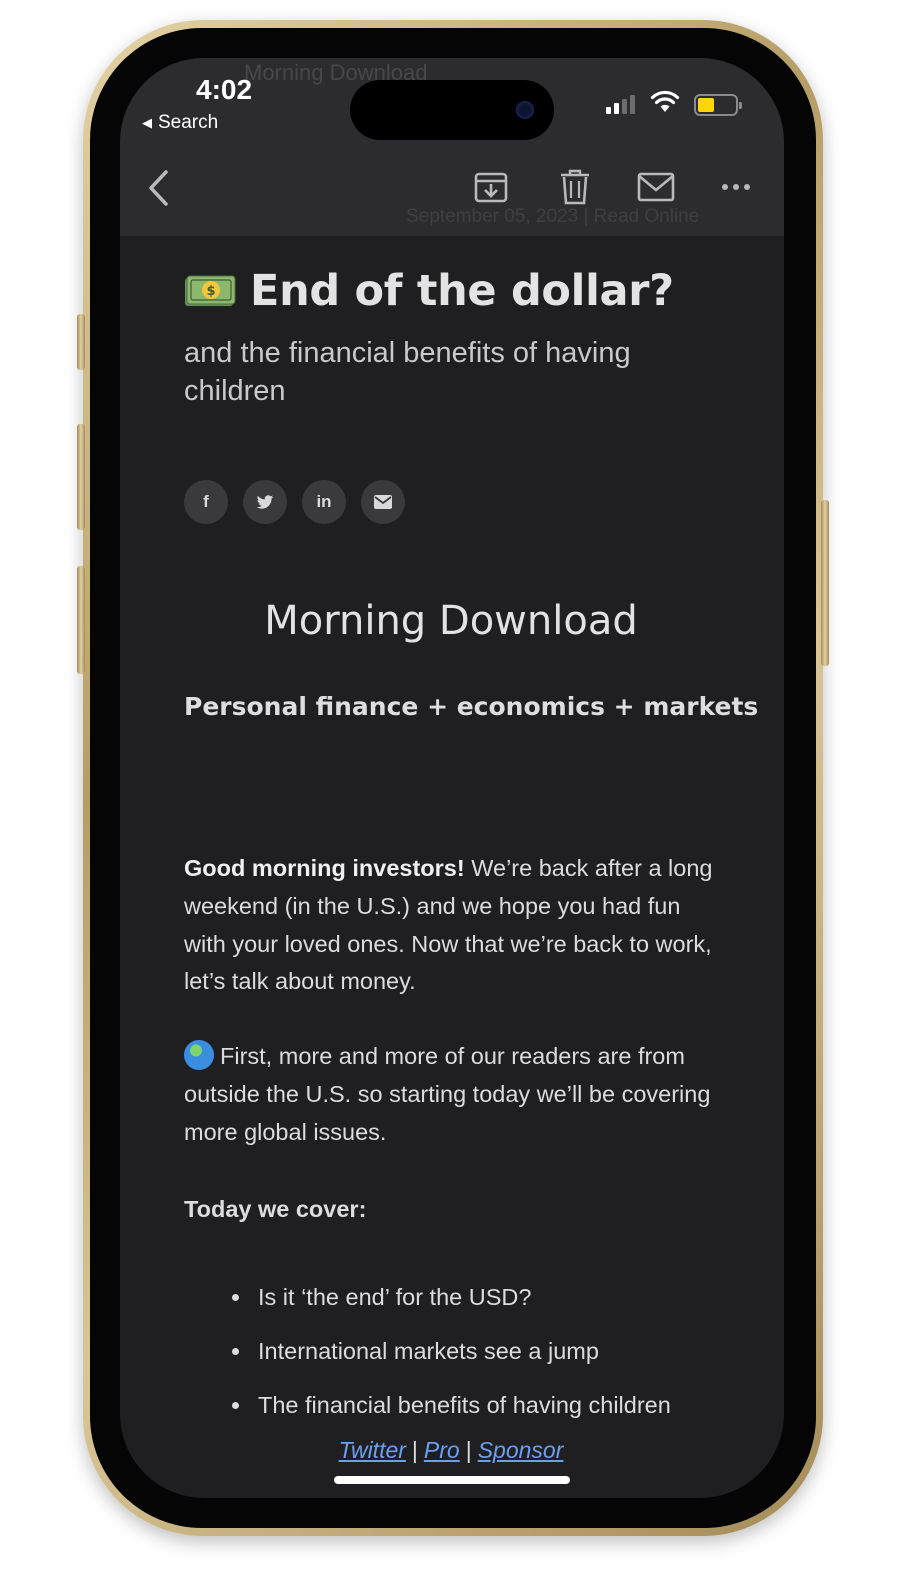  I want to click on archive-icon, so click(491, 187).